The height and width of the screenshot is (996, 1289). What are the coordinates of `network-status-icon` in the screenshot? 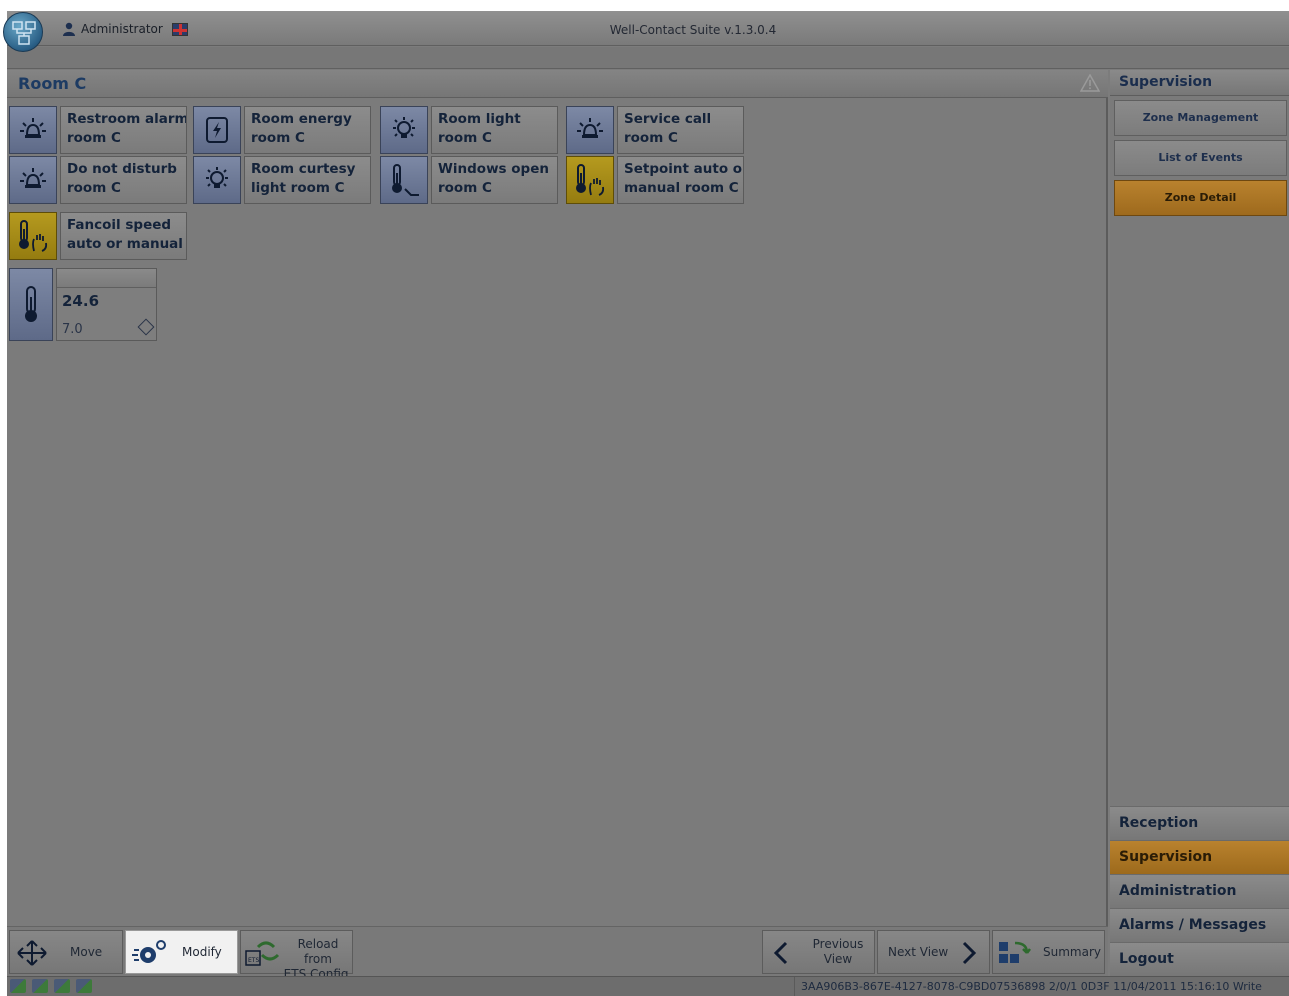 It's located at (18, 986).